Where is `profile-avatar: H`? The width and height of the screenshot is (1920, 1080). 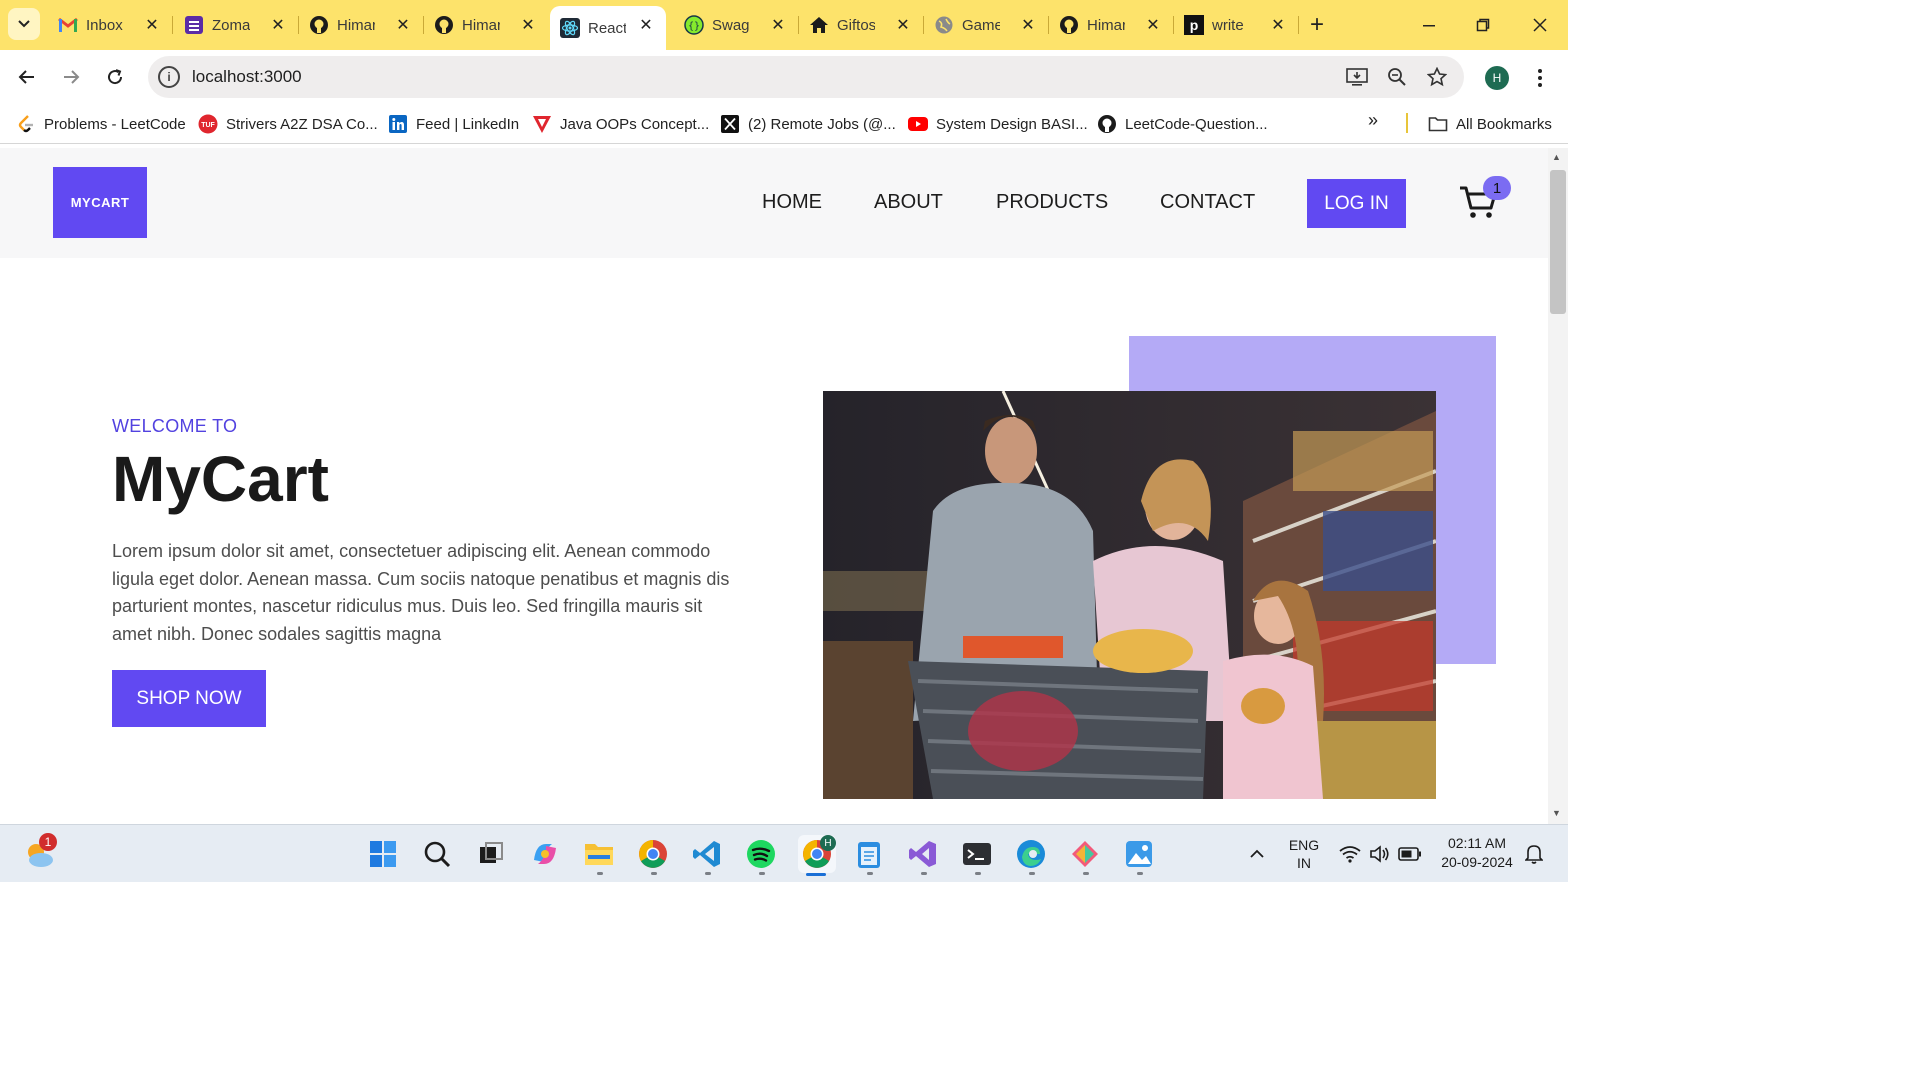 profile-avatar: H is located at coordinates (1497, 78).